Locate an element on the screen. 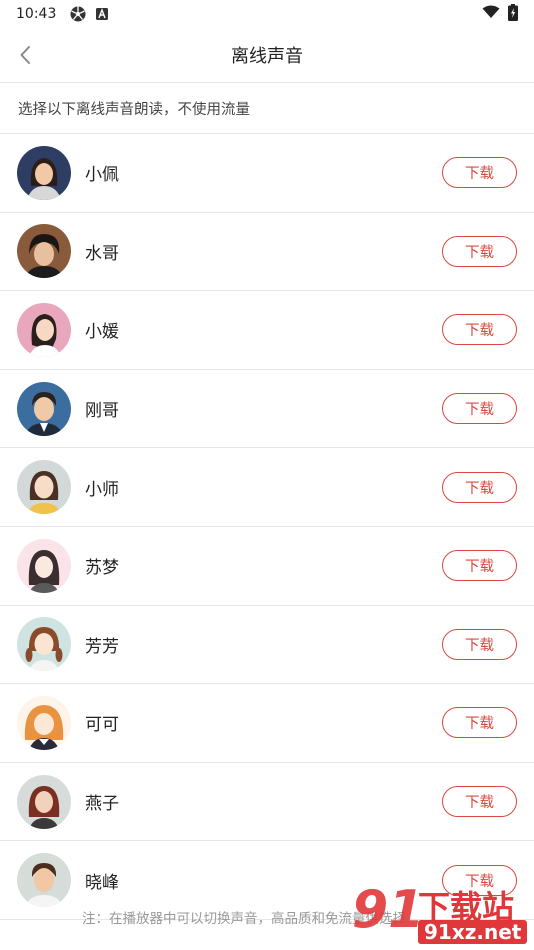 The image size is (534, 950). list-item: 刚哥 下载 is located at coordinates (267, 409).